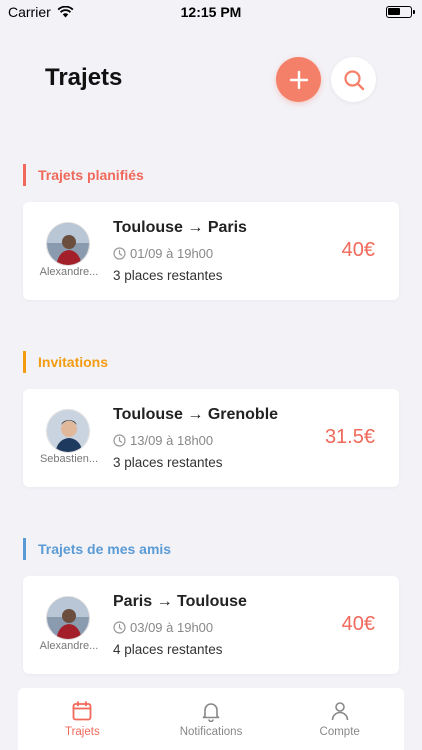 This screenshot has width=422, height=750. What do you see at coordinates (394, 11) in the screenshot?
I see `battery-level` at bounding box center [394, 11].